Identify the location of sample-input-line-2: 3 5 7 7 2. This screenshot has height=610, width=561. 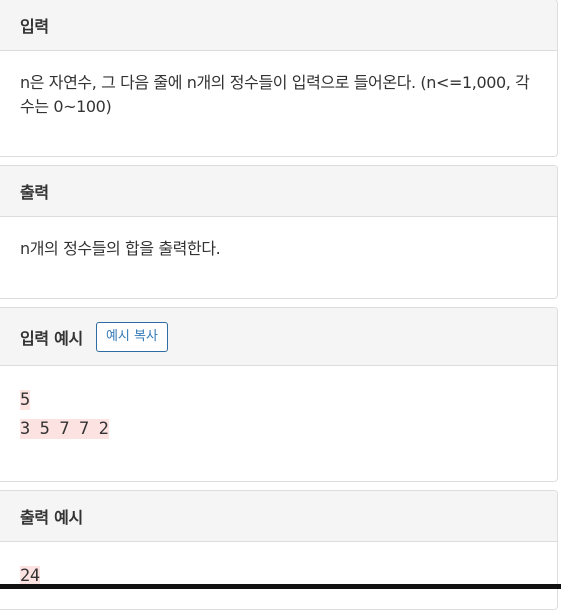
(64, 429).